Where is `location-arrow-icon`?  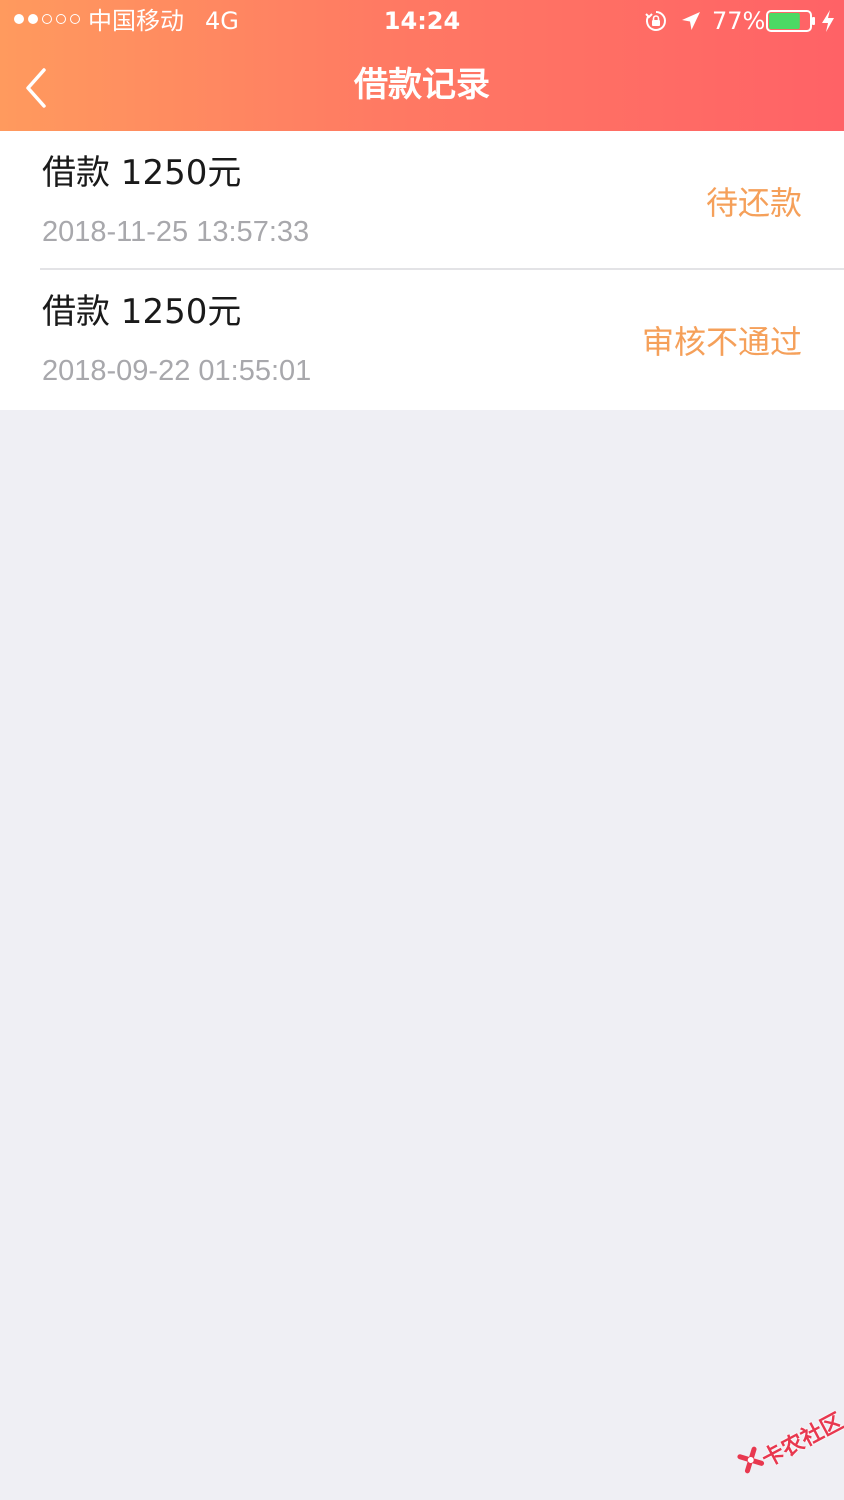
location-arrow-icon is located at coordinates (691, 21).